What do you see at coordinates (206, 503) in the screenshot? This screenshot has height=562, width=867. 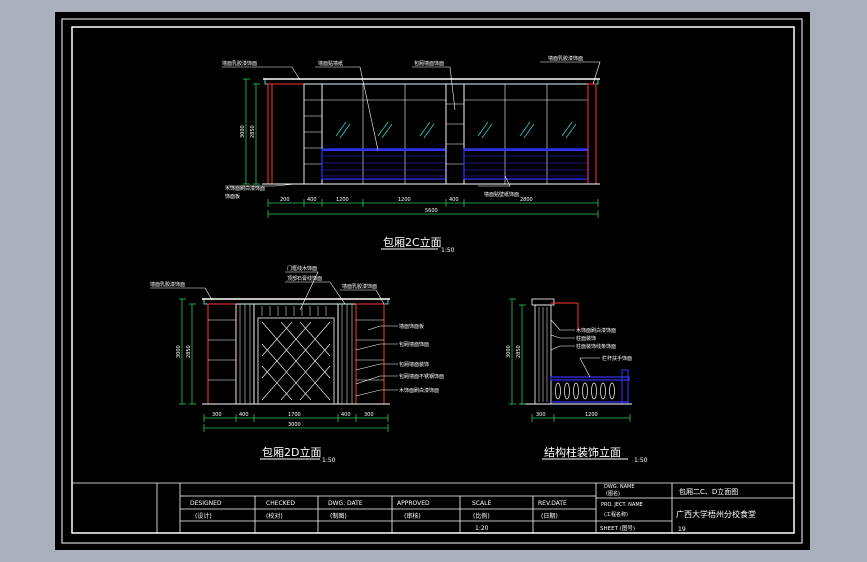 I see `tb-label-0: DESIGNED` at bounding box center [206, 503].